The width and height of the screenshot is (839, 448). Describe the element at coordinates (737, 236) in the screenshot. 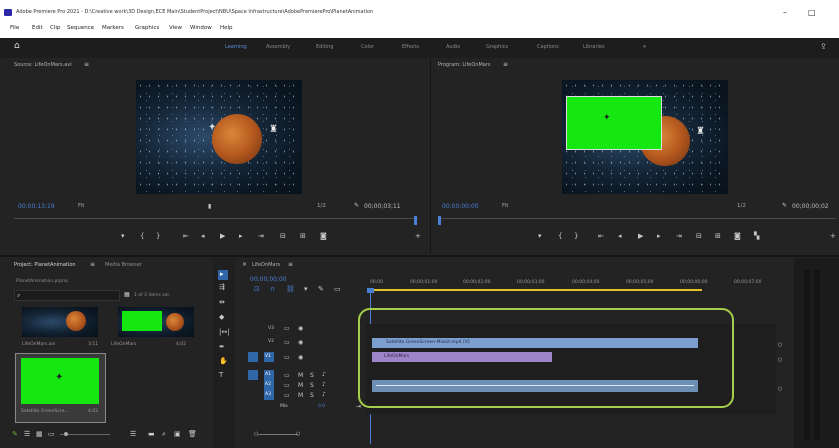

I see `export-frame-icon: ◙` at that location.